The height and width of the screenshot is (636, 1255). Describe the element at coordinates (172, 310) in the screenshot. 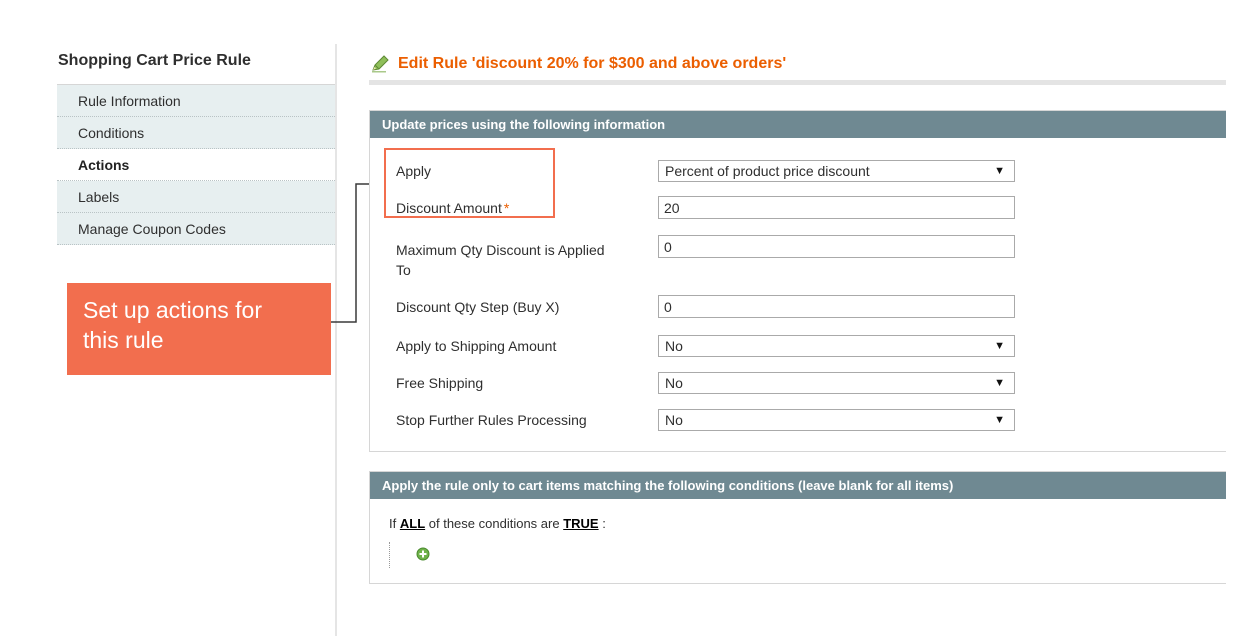

I see `callout-line-1: Set up actions for` at that location.